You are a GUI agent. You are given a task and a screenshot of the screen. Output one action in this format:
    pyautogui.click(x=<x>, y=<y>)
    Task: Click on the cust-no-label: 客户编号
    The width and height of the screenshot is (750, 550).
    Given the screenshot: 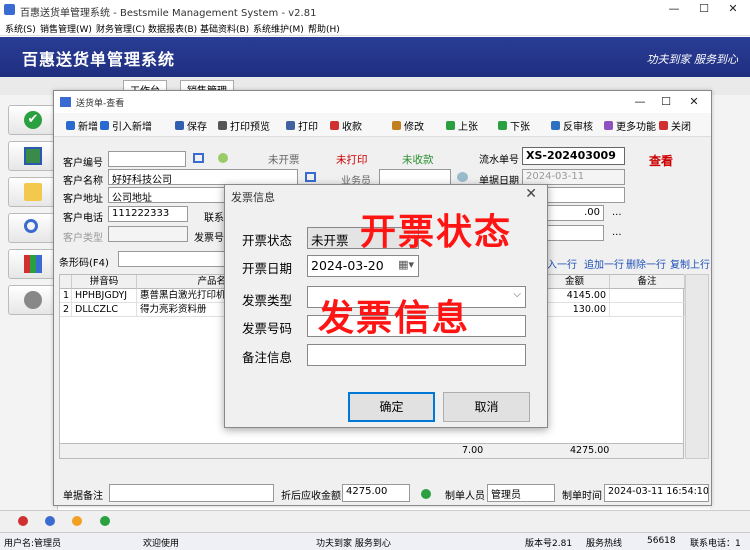 What is the action you would take?
    pyautogui.click(x=83, y=163)
    